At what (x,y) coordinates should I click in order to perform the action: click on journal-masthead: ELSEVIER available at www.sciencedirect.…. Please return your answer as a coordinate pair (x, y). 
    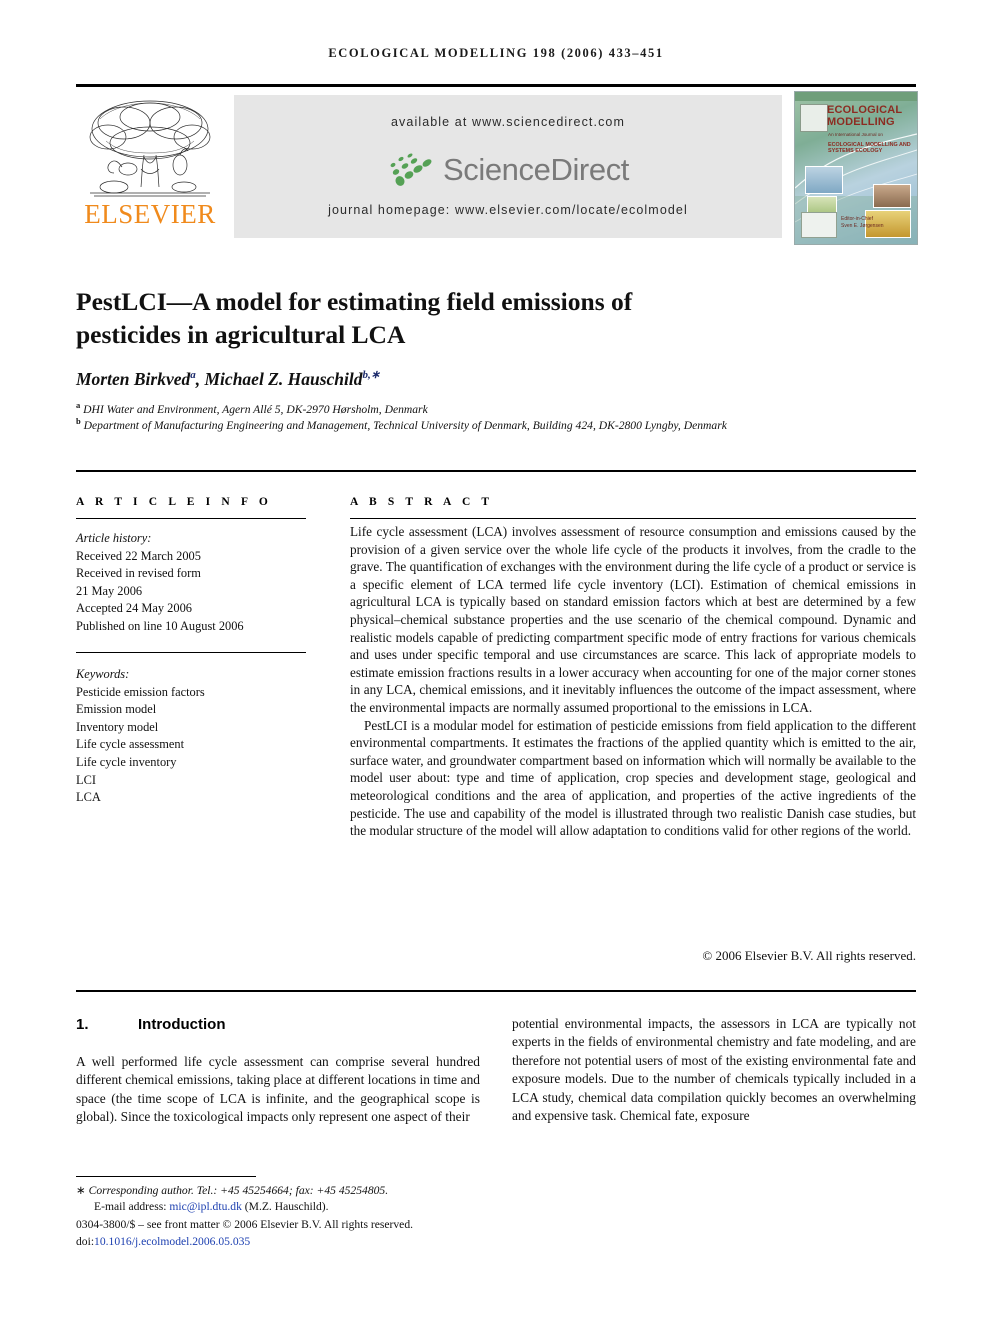
    Looking at the image, I should click on (497, 164).